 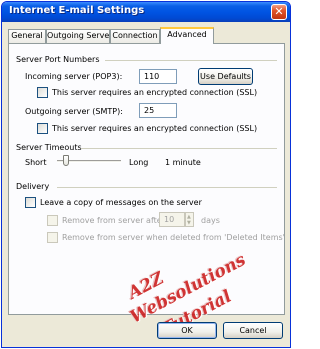 I want to click on remove-after-label: Remove from server after, so click(x=113, y=220).